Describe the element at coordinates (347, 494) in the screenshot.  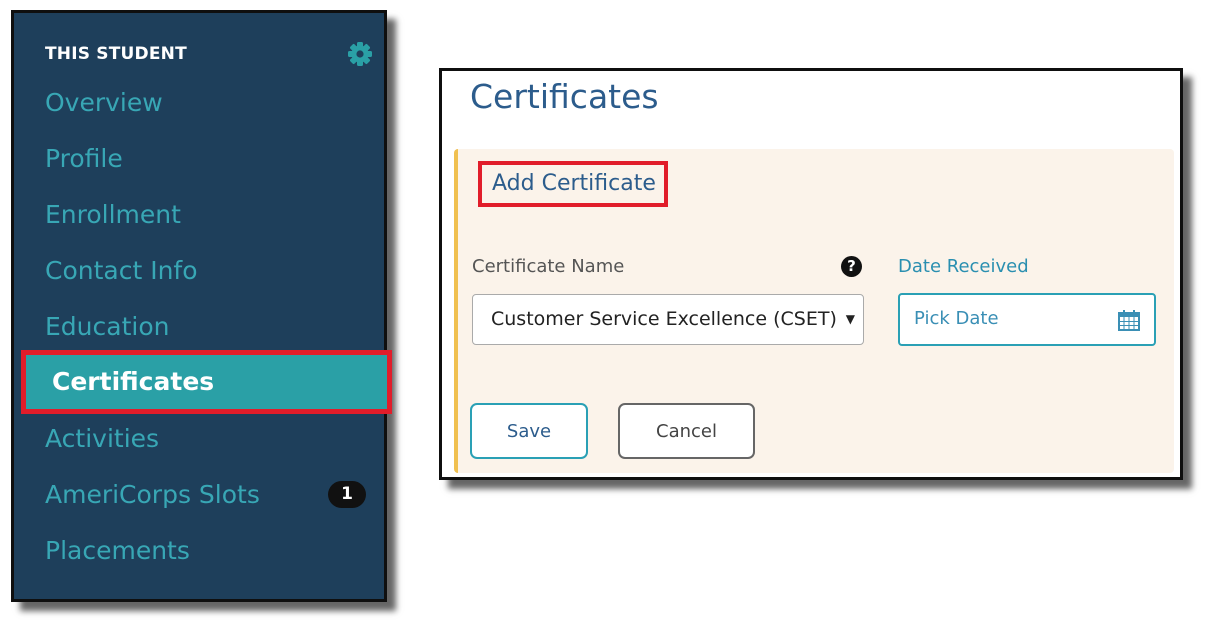
I see `count-badge: 1` at that location.